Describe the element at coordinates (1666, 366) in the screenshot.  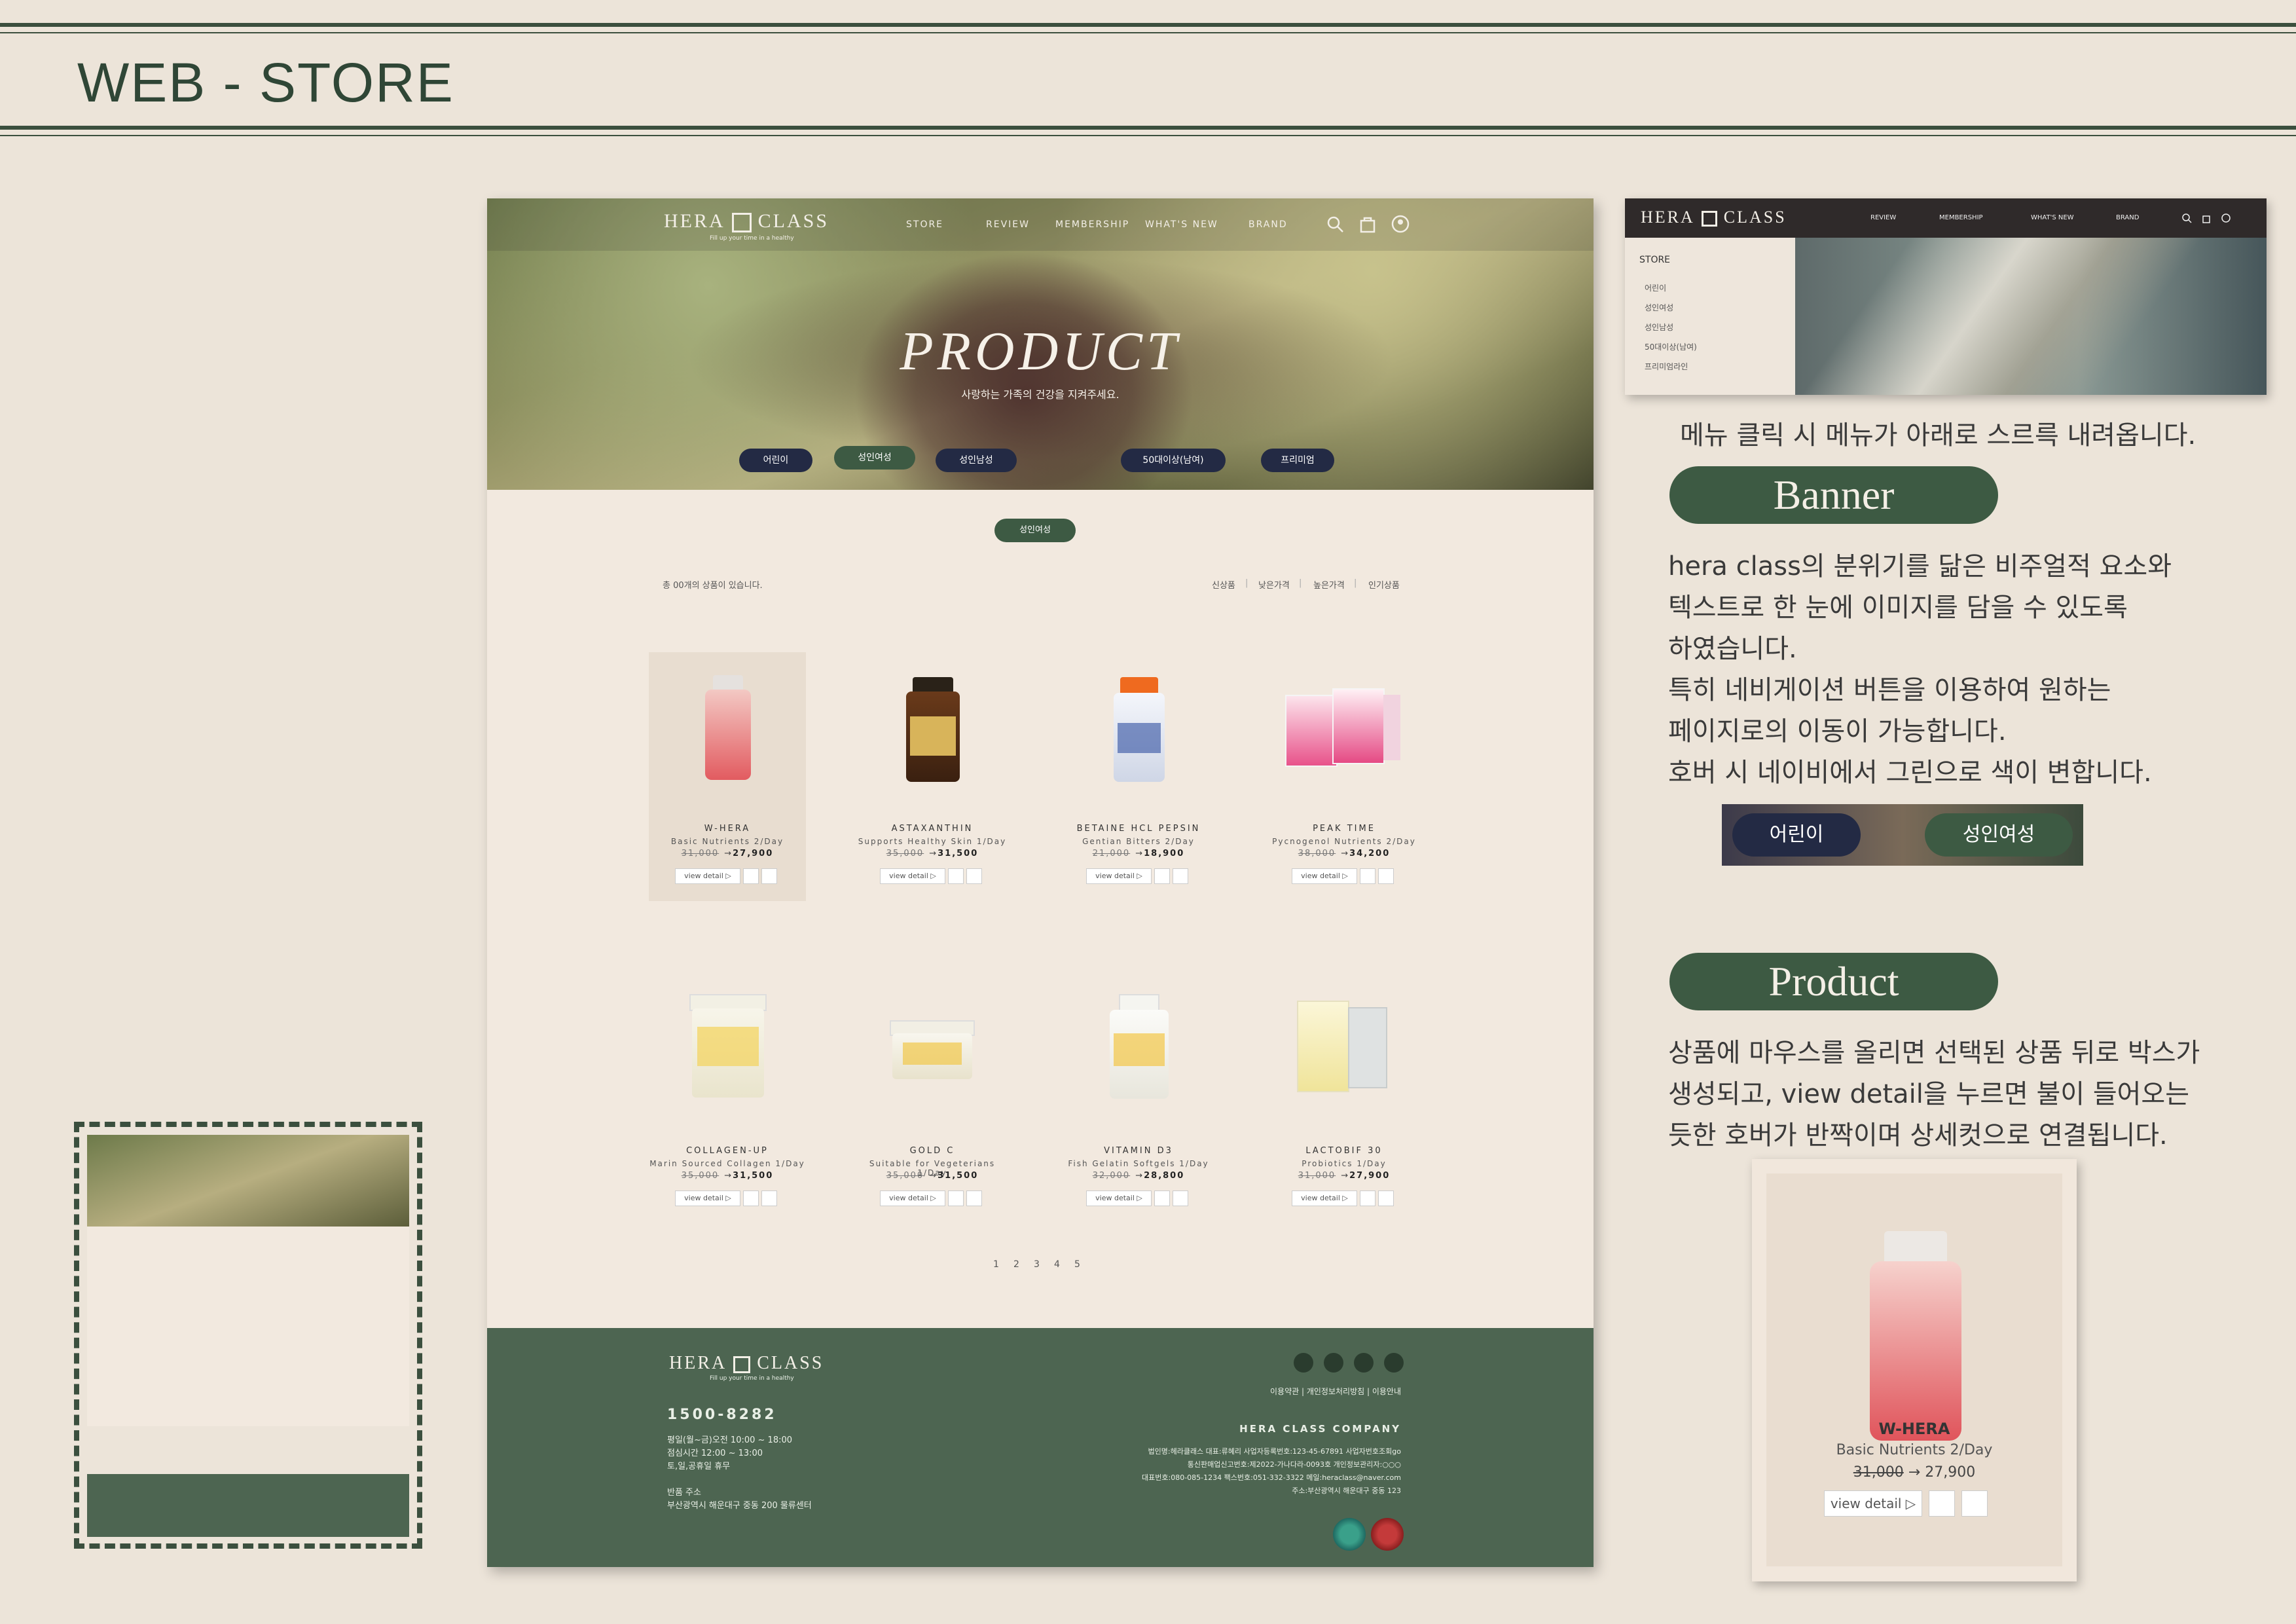
I see `dropdown-item: 프리미엄라인` at that location.